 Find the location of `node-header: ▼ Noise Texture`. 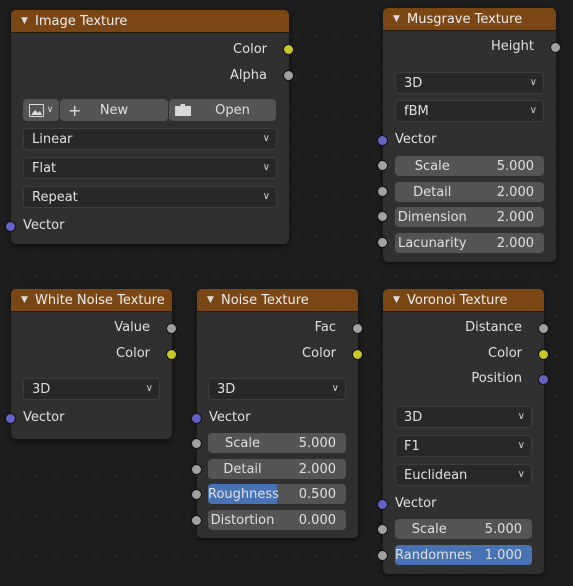

node-header: ▼ Noise Texture is located at coordinates (277, 300).